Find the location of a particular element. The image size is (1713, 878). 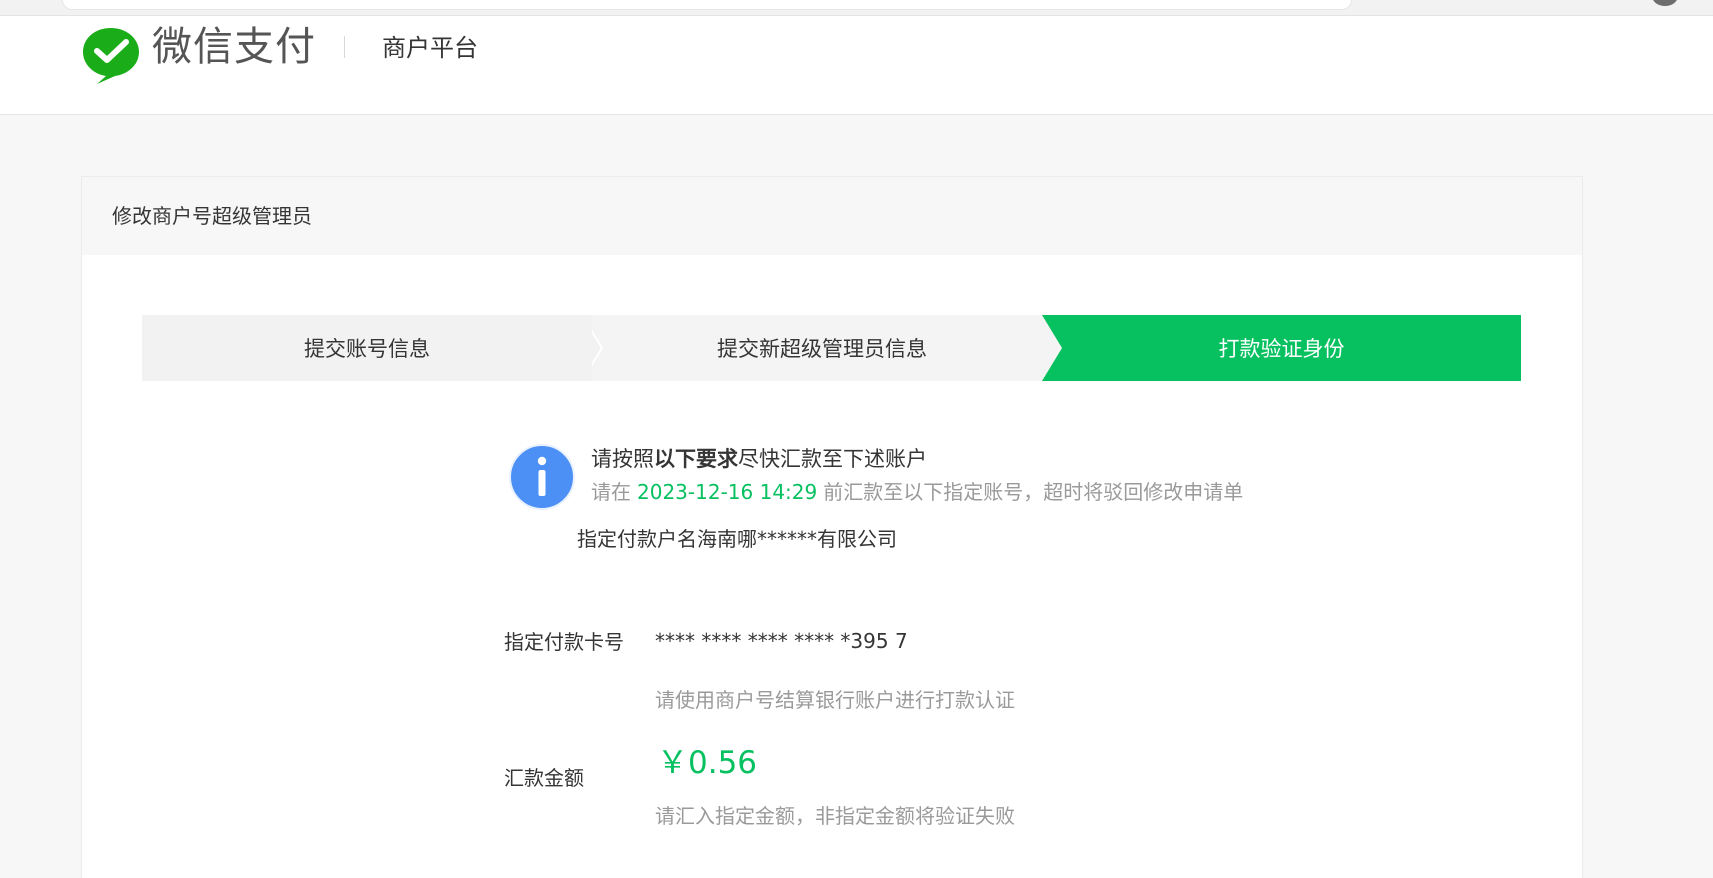

deadline-datetime: 2023-12-16 14:29 is located at coordinates (727, 492).